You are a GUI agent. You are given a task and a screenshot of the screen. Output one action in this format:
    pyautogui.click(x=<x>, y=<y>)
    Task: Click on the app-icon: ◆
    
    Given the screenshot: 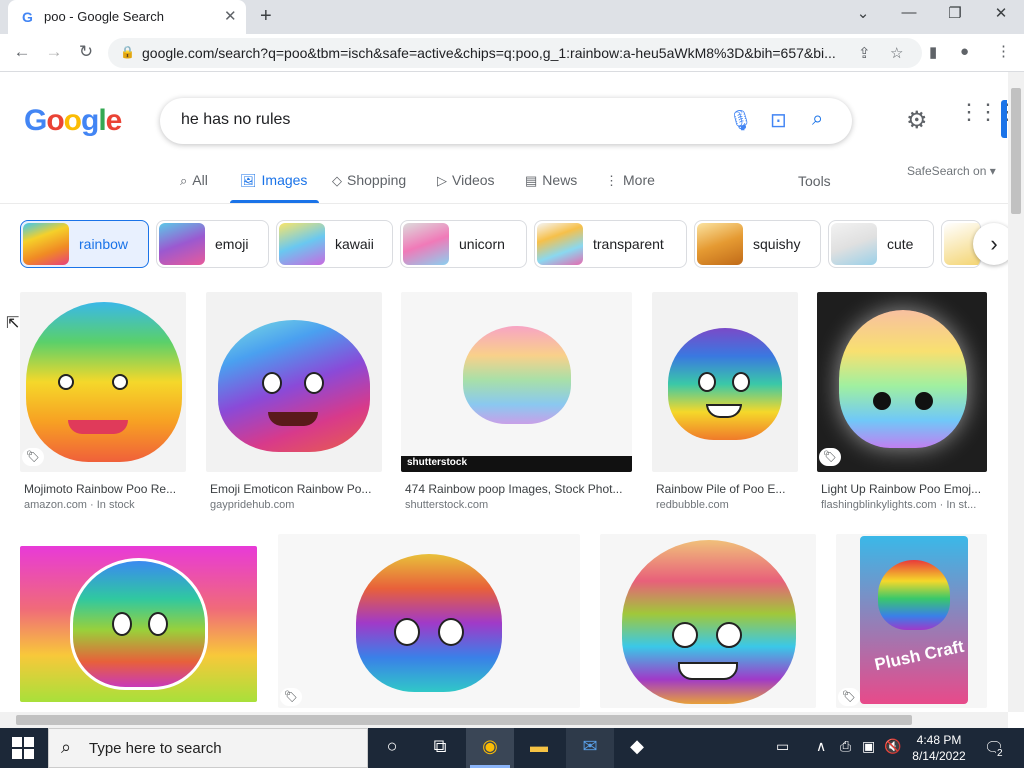 What is the action you would take?
    pyautogui.click(x=637, y=748)
    